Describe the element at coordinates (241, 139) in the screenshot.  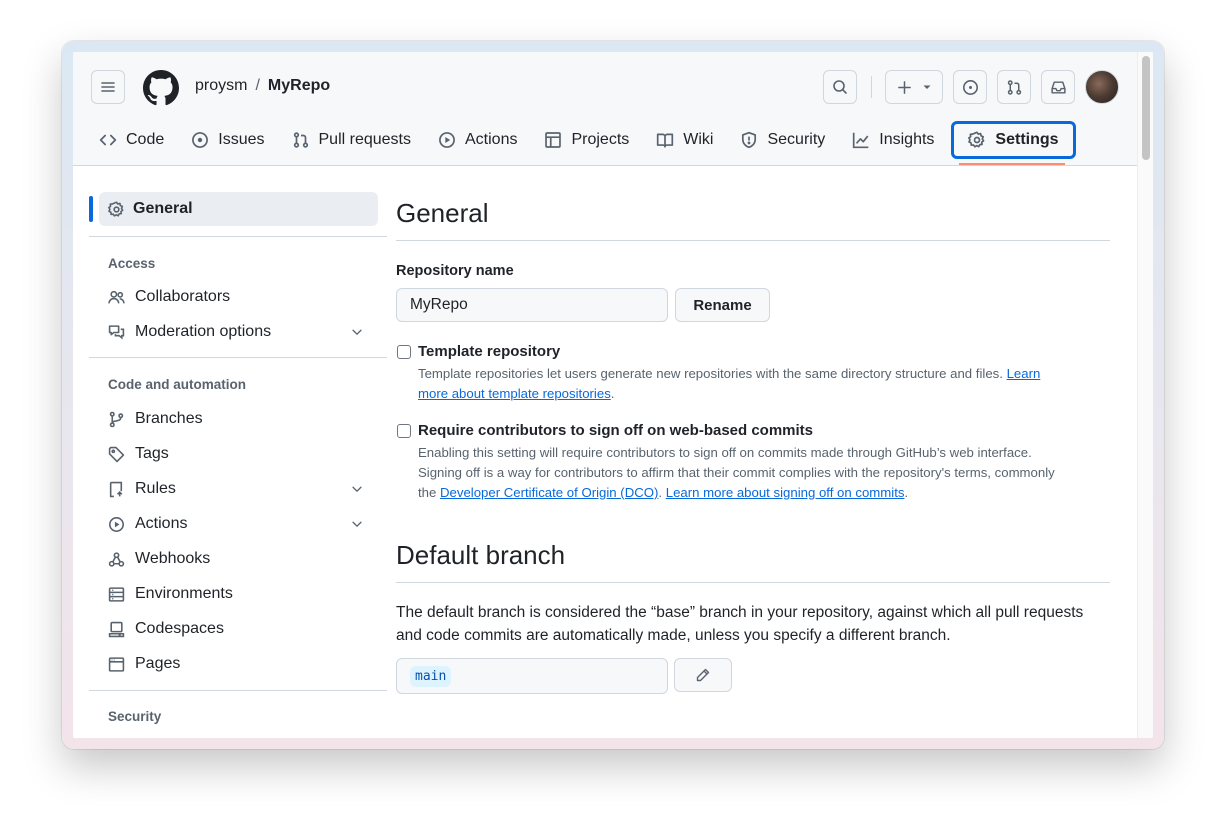
I see `tab-label: Issues` at that location.